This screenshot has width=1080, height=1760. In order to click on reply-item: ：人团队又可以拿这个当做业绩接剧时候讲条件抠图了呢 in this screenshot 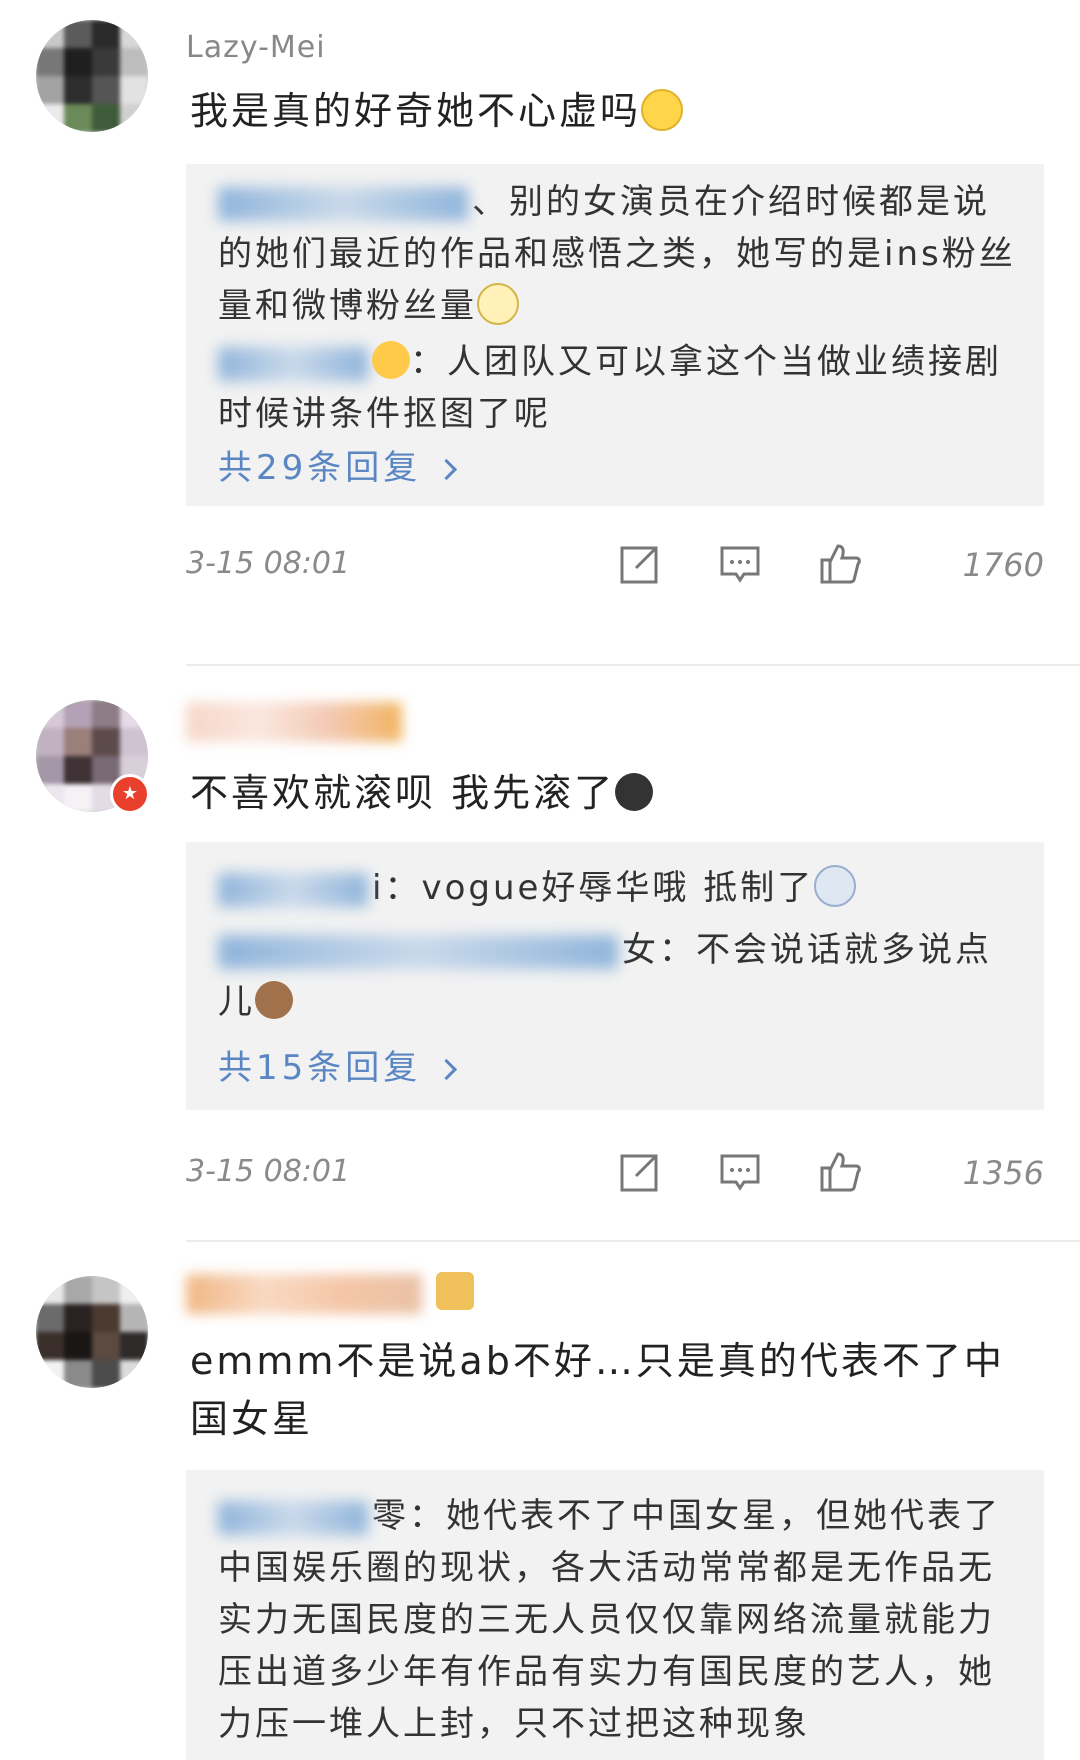, I will do `click(618, 388)`.